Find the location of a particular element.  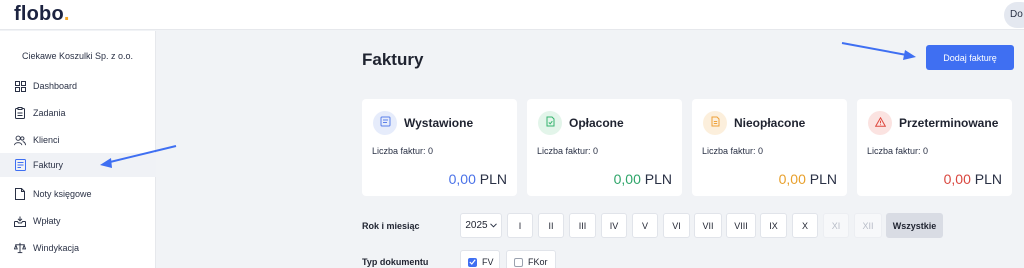

sidebar-item-faktury: Faktury is located at coordinates (78, 165).